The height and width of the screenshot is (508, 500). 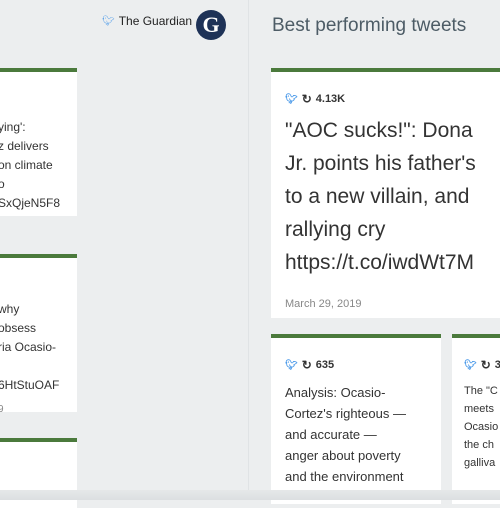 What do you see at coordinates (30, 203) in the screenshot?
I see `tweet-line: SxQjeN5F8` at bounding box center [30, 203].